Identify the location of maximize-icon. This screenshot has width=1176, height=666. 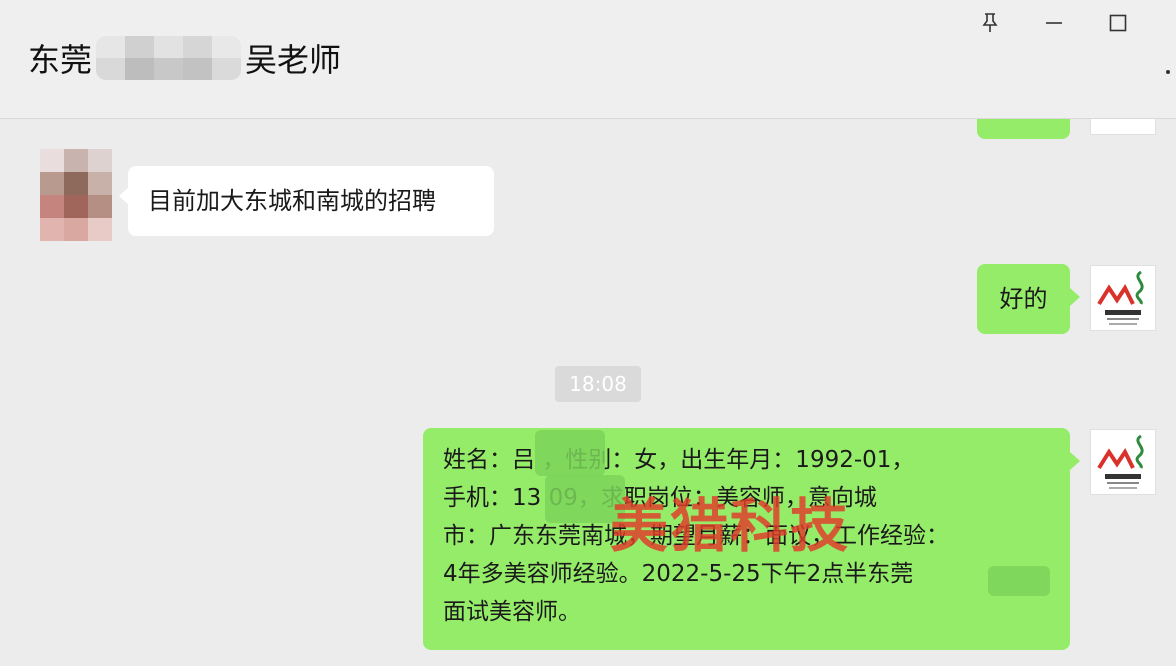
(1118, 23).